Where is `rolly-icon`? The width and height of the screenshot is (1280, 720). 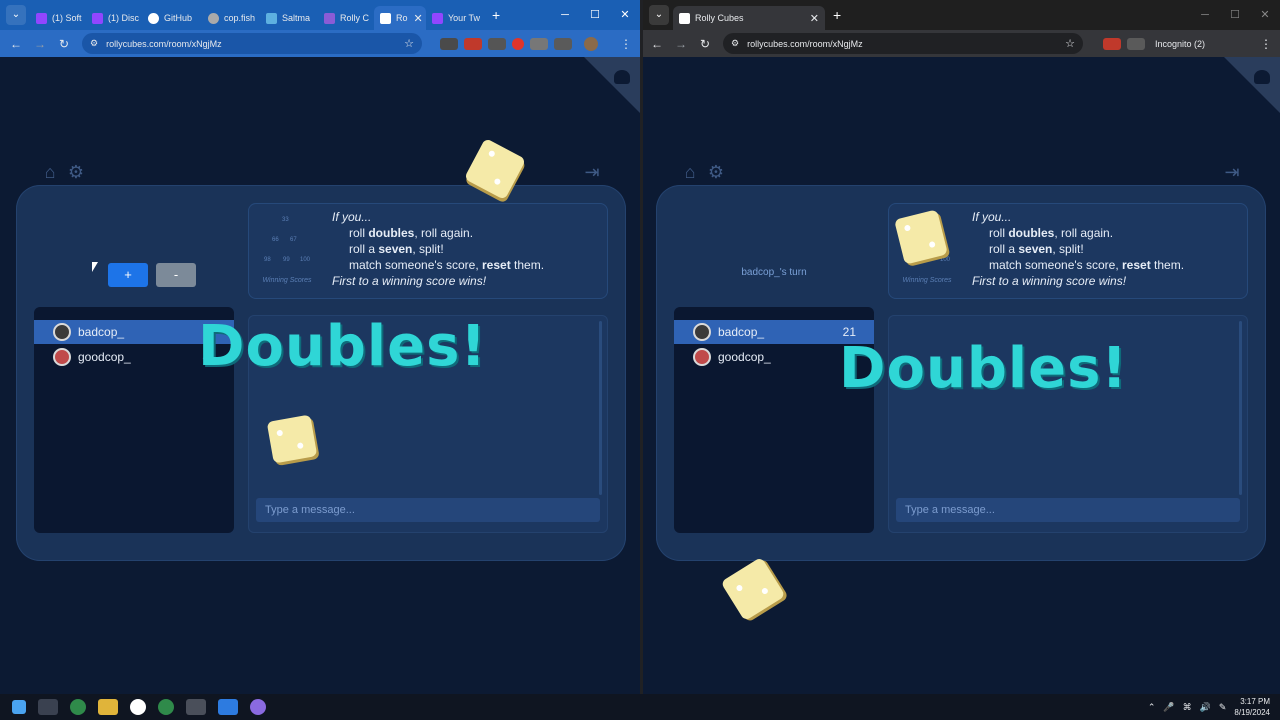
rolly-icon is located at coordinates (329, 18).